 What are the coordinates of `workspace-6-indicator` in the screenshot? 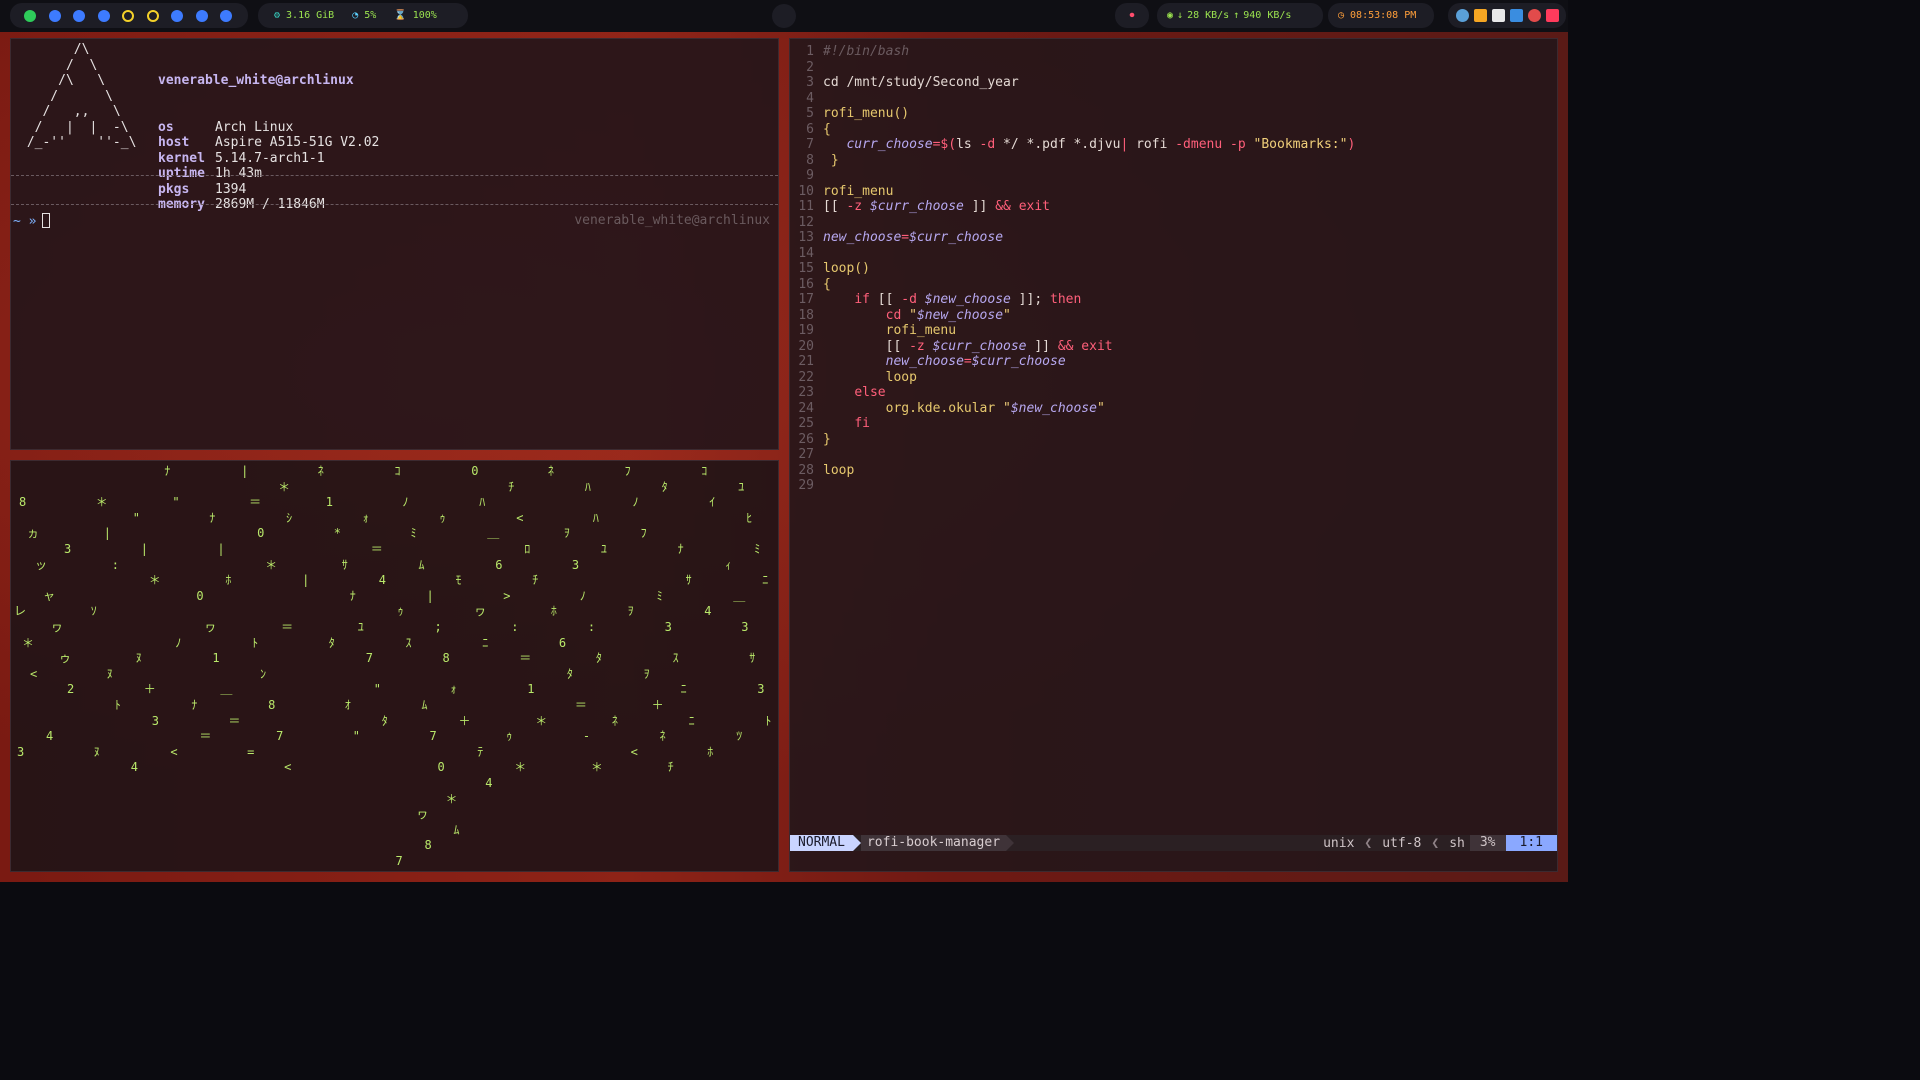 It's located at (152, 15).